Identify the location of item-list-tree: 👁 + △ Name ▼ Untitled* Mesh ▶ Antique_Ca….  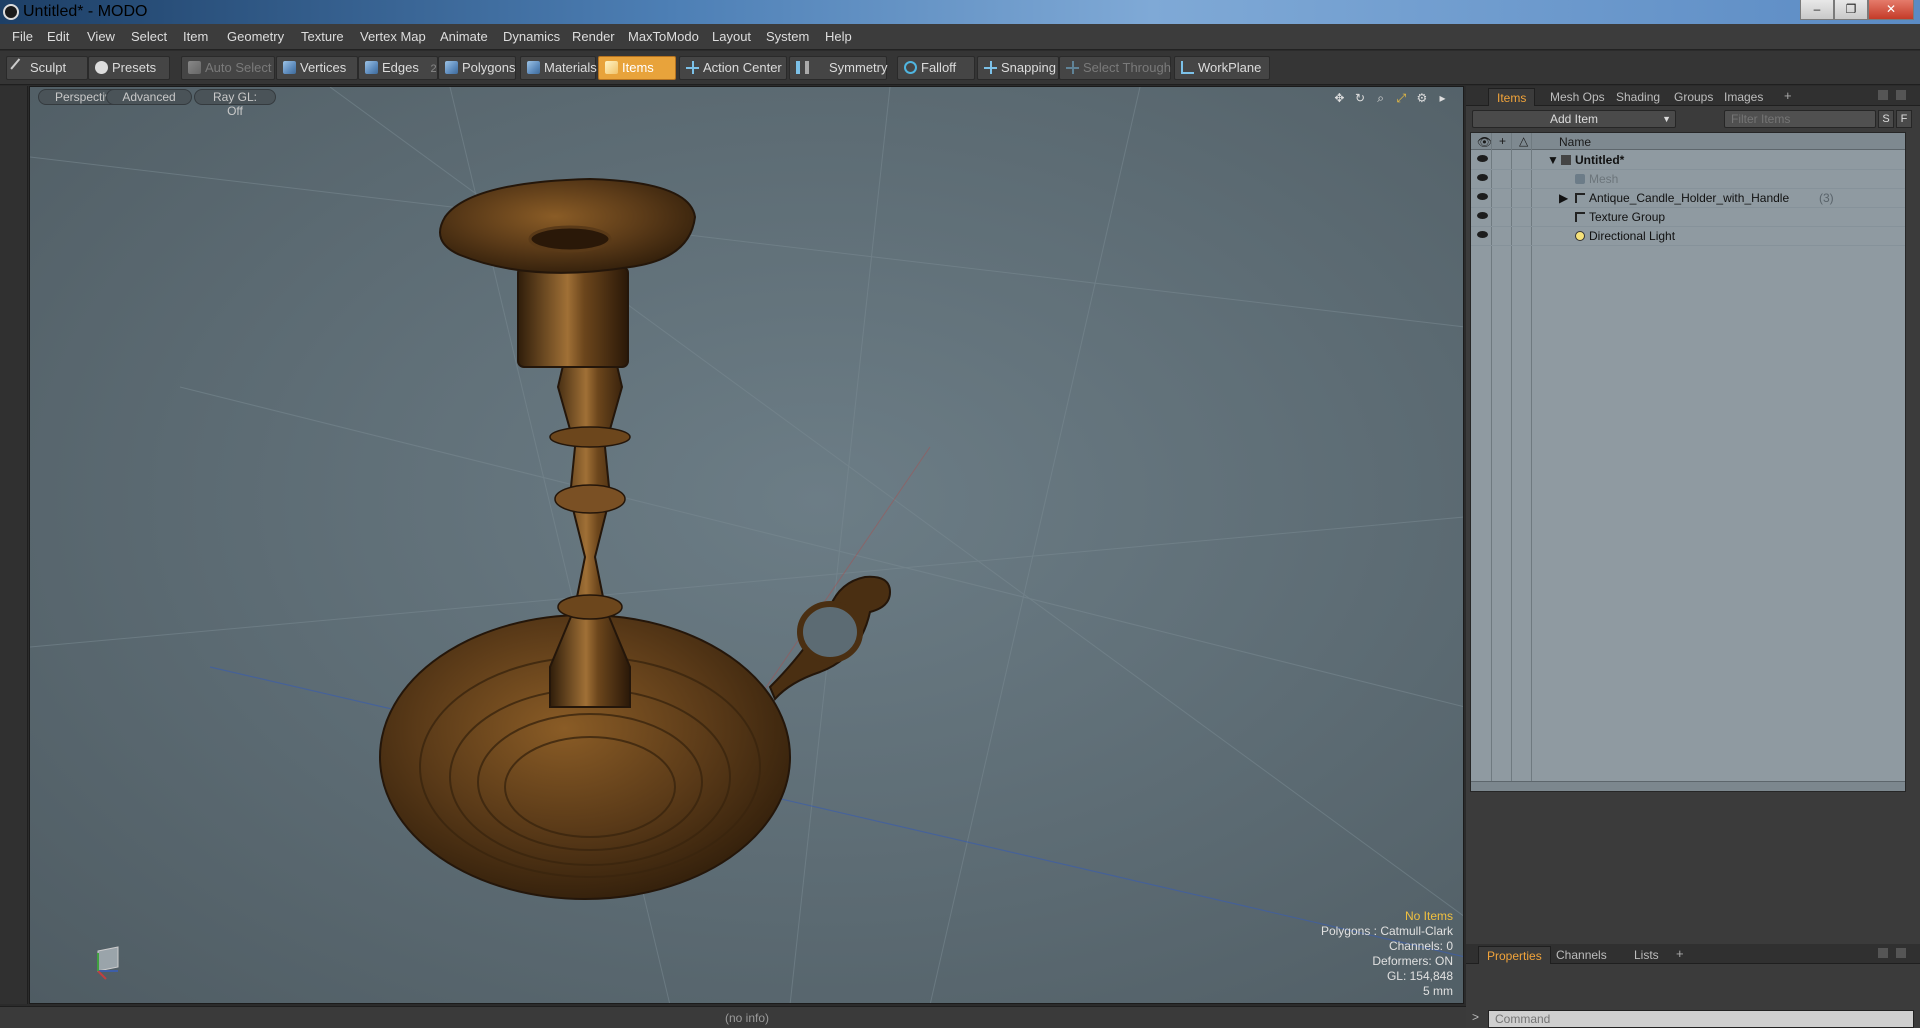
(1688, 462).